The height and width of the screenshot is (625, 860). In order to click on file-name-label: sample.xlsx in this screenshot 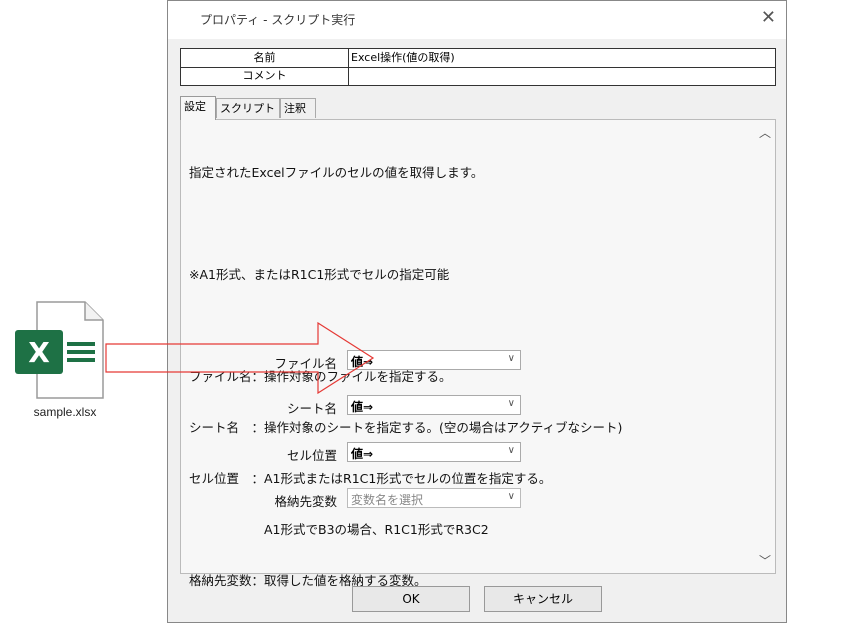, I will do `click(65, 412)`.